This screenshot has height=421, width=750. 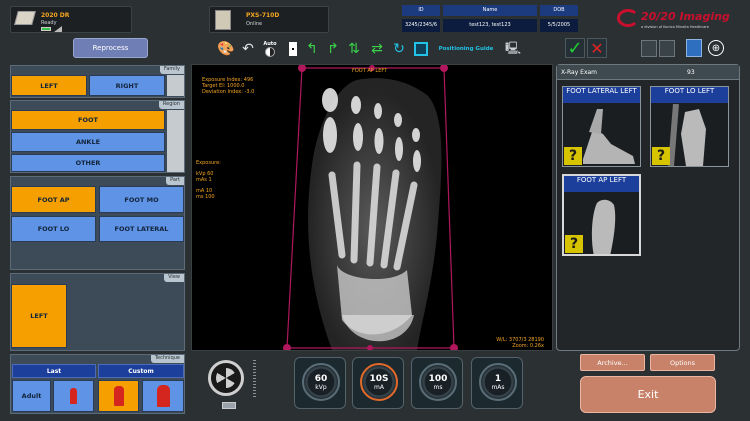 I want to click on exam-count: 93, so click(x=691, y=72).